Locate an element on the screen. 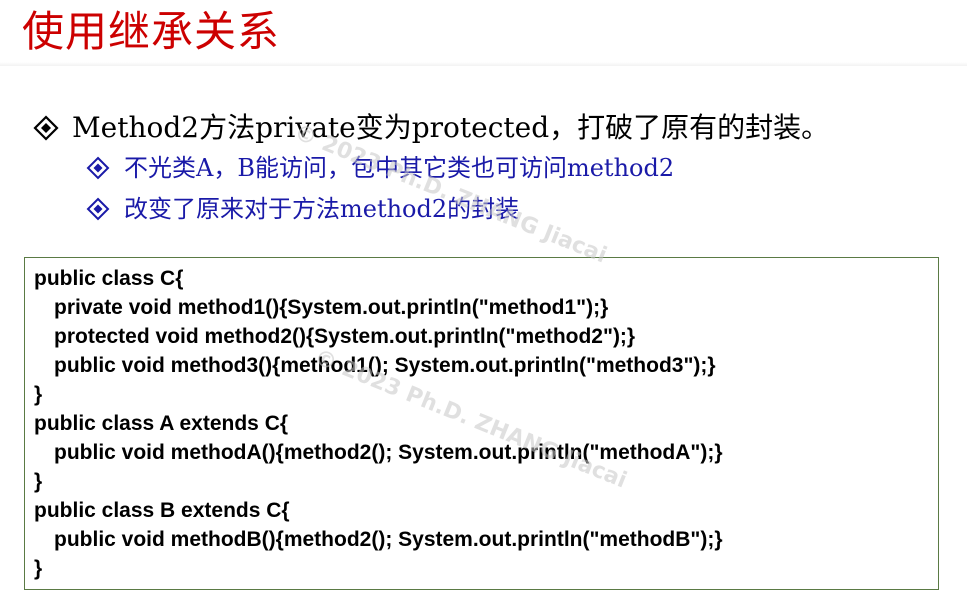 Image resolution: width=967 pixels, height=595 pixels. bullet-level1: Method2方法private变为protected，打破了原有的封装。 is located at coordinates (430, 128).